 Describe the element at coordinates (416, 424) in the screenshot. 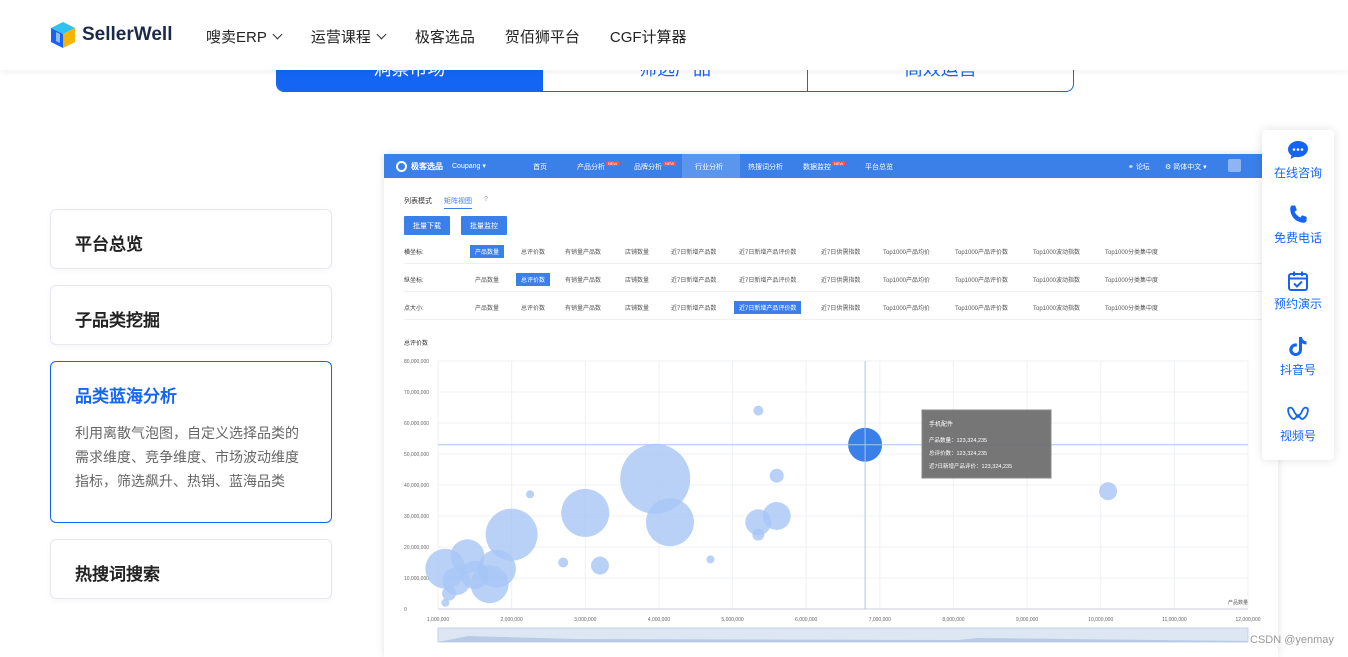

I see `y-tick-label: 60,000,000` at that location.